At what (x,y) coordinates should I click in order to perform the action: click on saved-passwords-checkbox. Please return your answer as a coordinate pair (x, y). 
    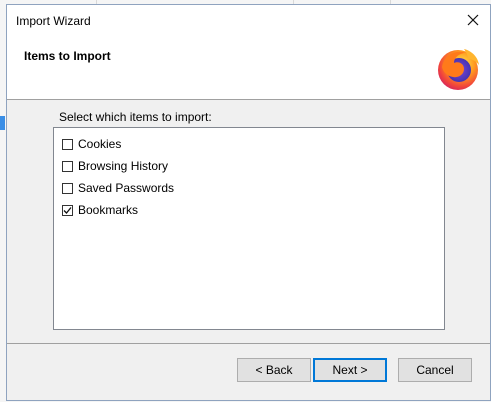
    Looking at the image, I should click on (67, 188).